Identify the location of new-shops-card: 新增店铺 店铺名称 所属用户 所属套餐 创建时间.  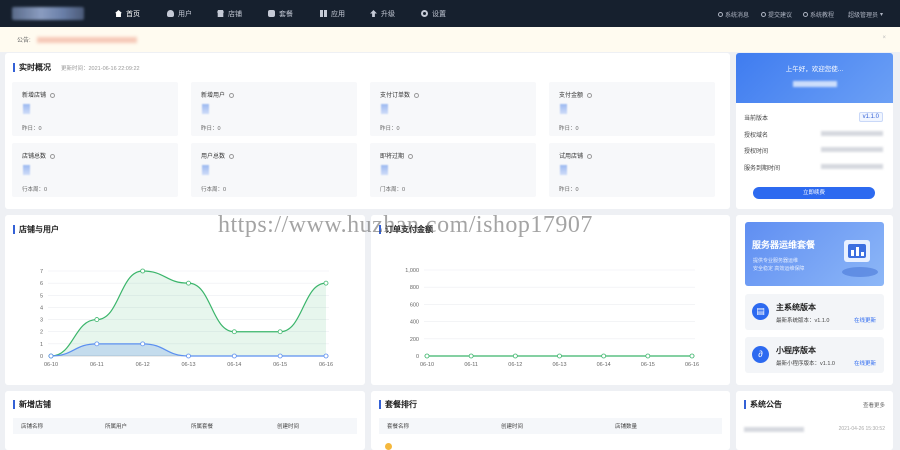
(185, 420).